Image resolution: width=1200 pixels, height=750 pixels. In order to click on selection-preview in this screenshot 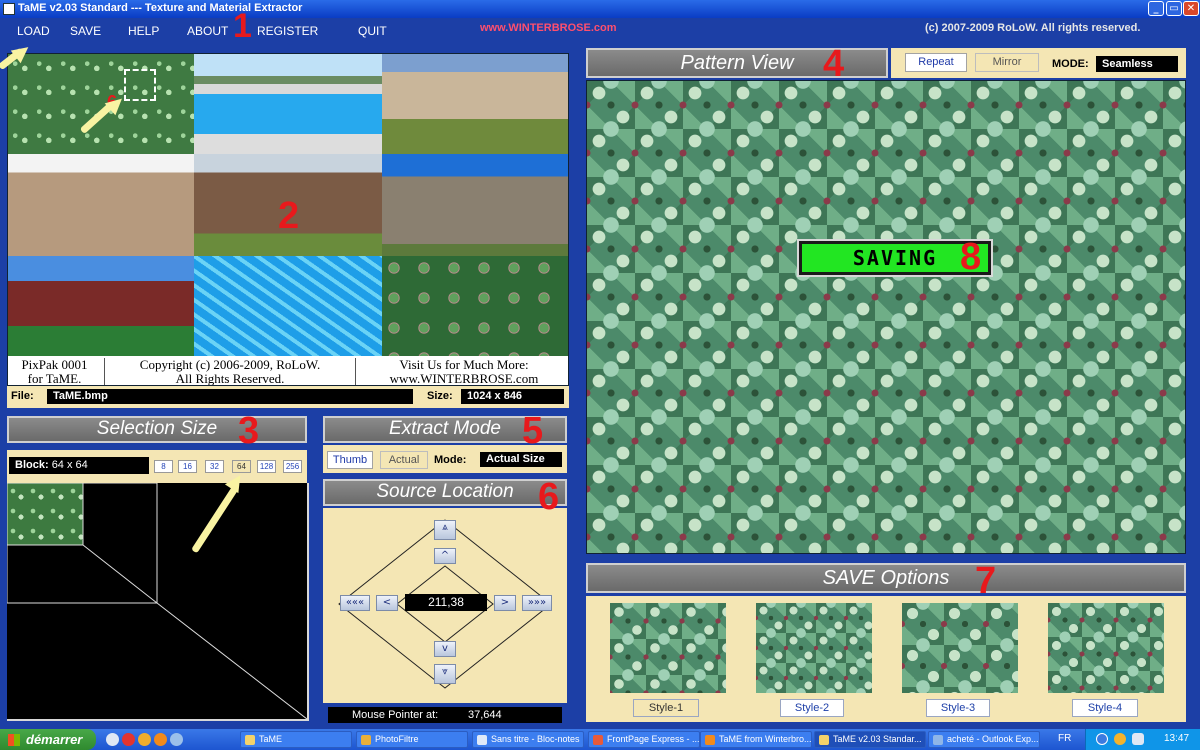, I will do `click(158, 602)`.